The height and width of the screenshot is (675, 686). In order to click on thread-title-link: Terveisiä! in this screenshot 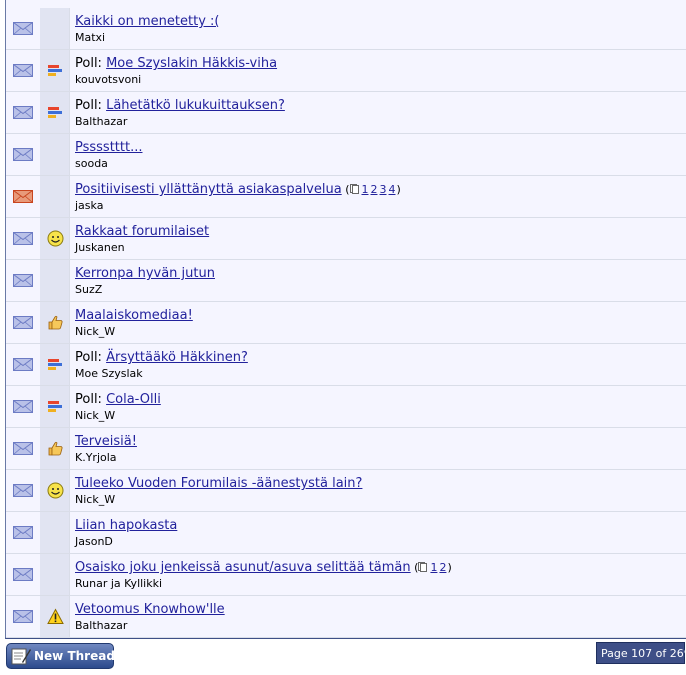, I will do `click(106, 441)`.